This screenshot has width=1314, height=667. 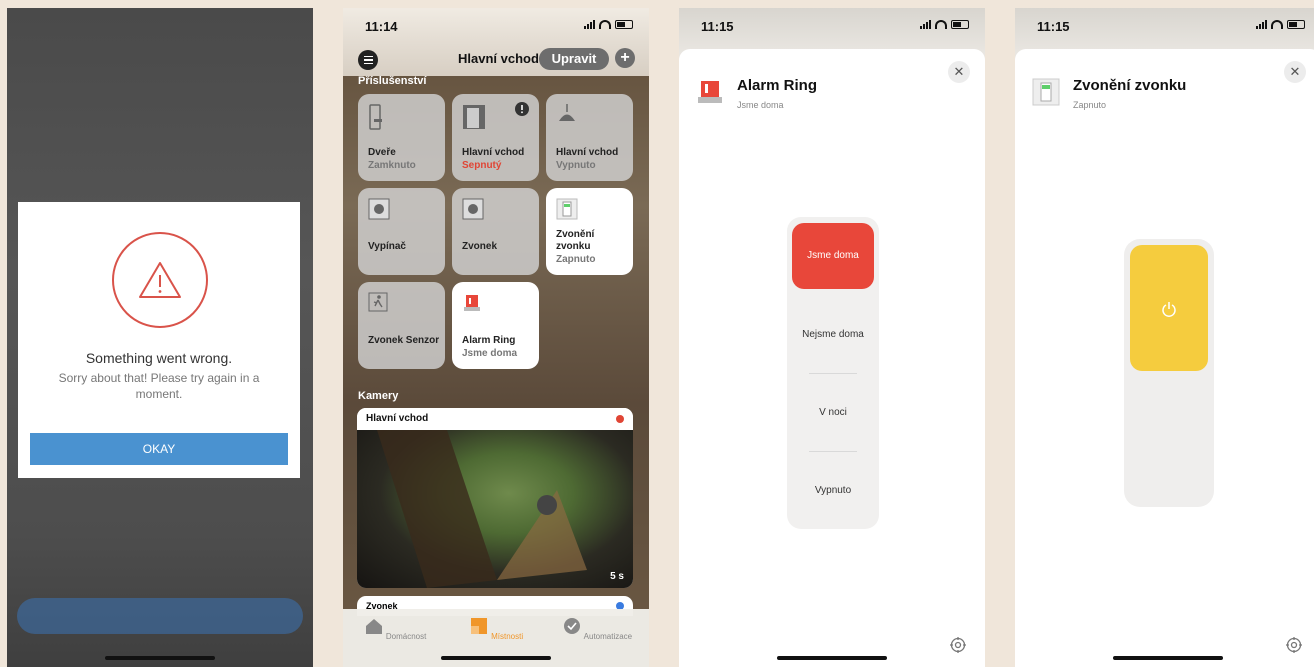 I want to click on tile-doorbell-chime: Zvonění zvonku Zapnuto, so click(x=589, y=231).